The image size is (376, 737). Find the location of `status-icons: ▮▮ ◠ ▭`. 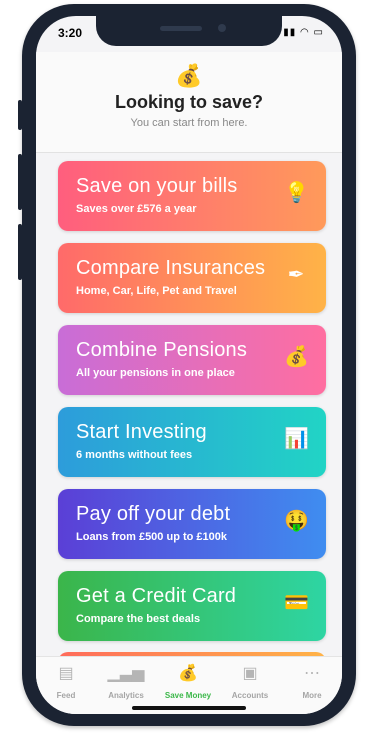

status-icons: ▮▮ ◠ ▭ is located at coordinates (303, 32).